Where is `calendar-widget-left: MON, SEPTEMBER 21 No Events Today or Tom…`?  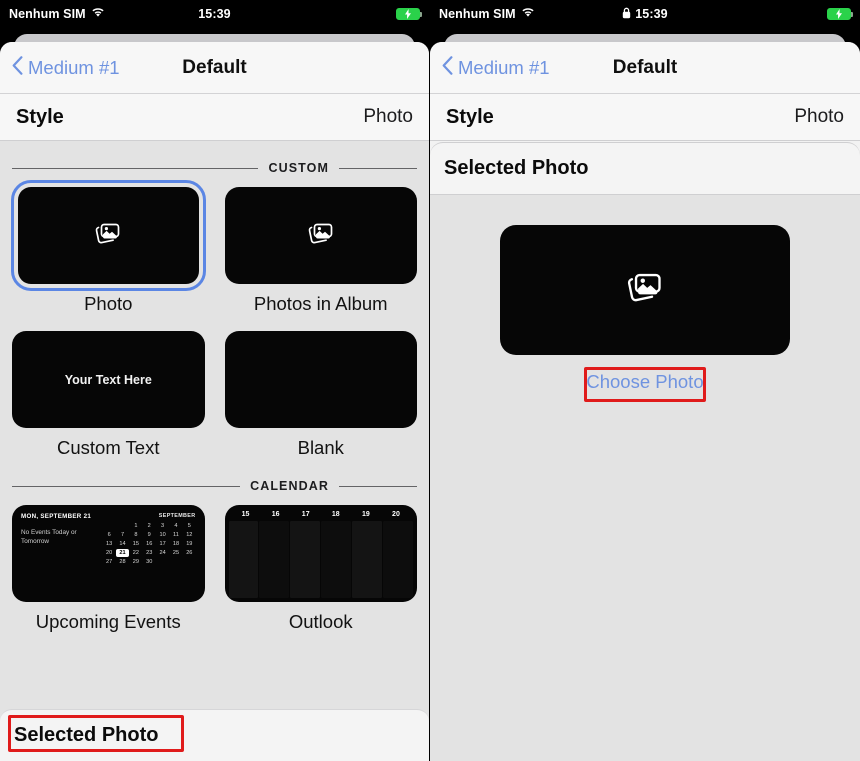
calendar-widget-left: MON, SEPTEMBER 21 No Events Today or Tom… is located at coordinates (62, 553).